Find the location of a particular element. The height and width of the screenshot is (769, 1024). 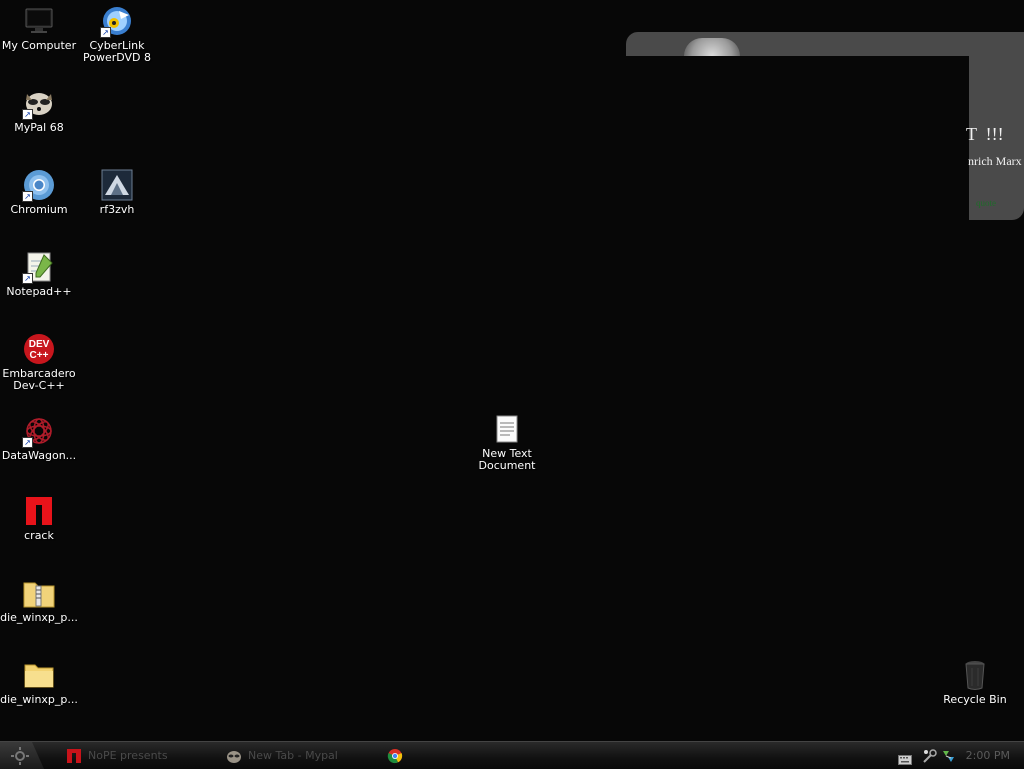

desktop-icon-rf3zvh: rf3zvh is located at coordinates (117, 192).